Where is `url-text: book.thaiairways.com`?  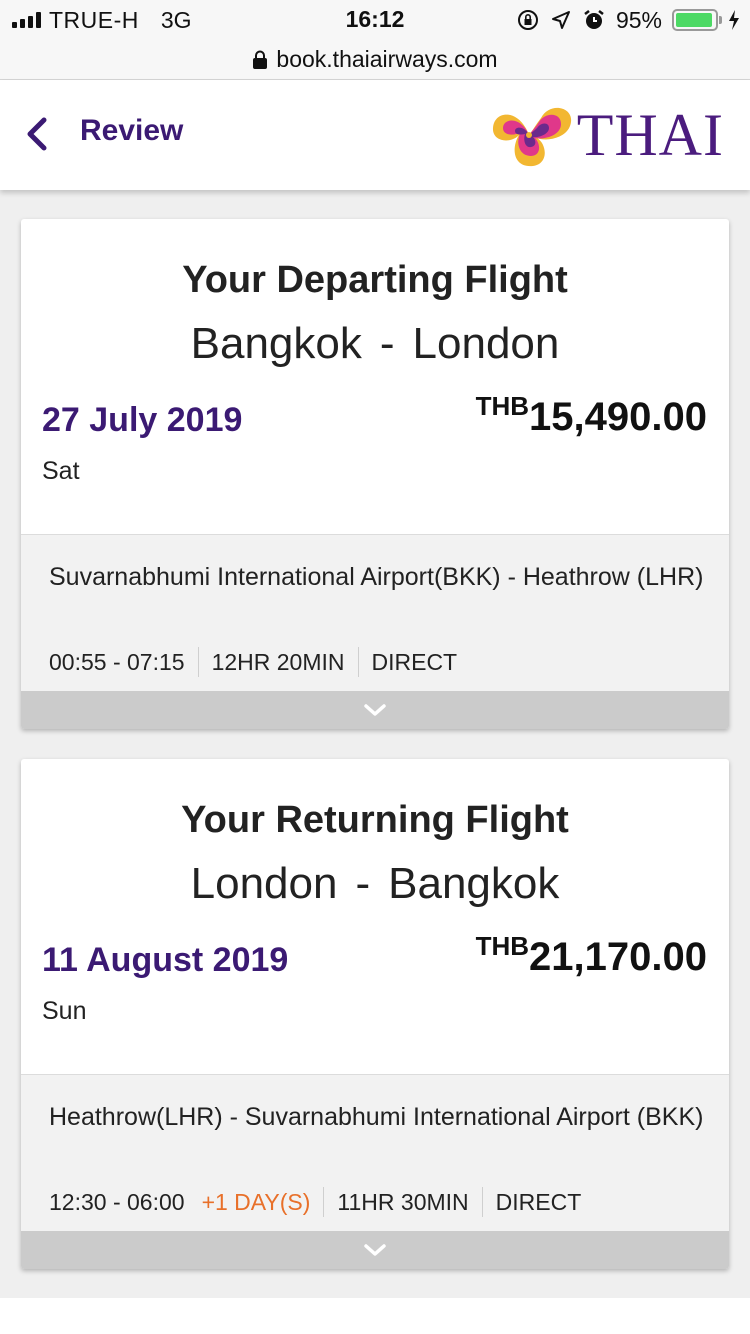 url-text: book.thaiairways.com is located at coordinates (387, 59).